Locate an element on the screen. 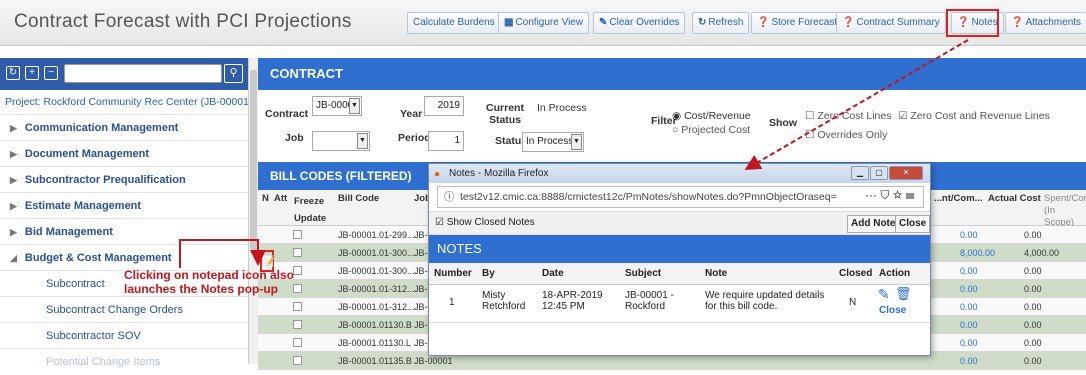 Image resolution: width=1086 pixels, height=375 pixels. arrow-to-notepad is located at coordinates (222, 253).